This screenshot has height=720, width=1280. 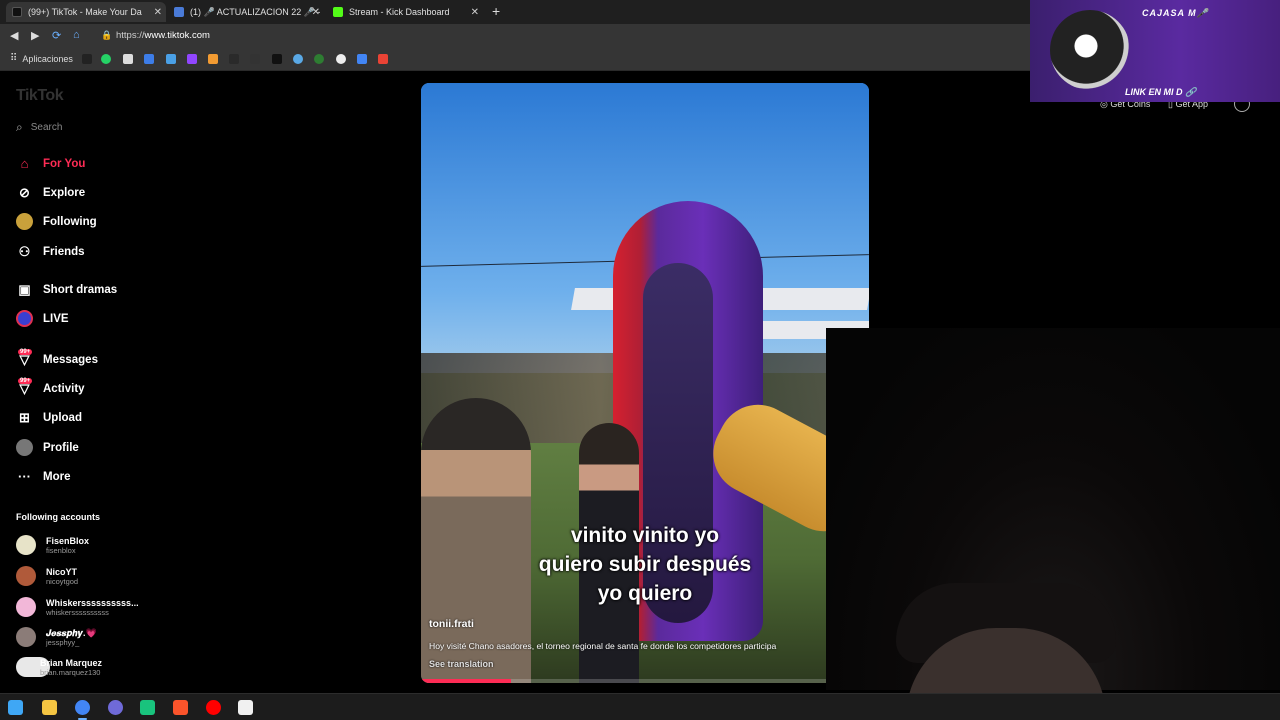 What do you see at coordinates (1090, 50) in the screenshot?
I see `overlay-character-image` at bounding box center [1090, 50].